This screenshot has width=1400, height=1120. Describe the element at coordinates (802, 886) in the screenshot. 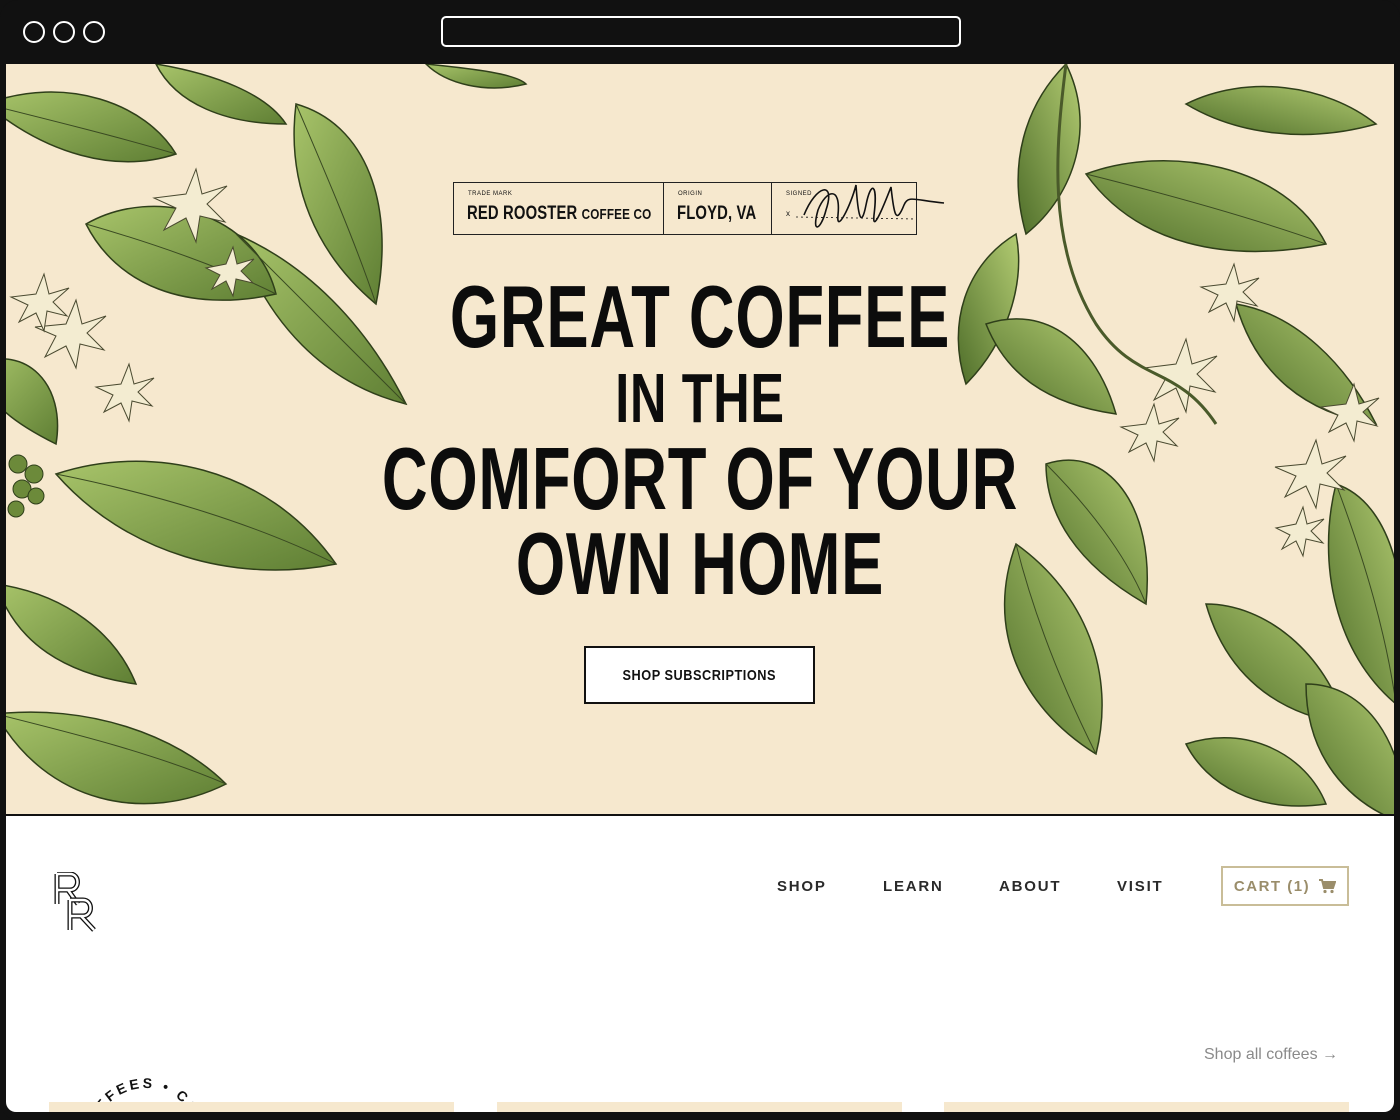

I see `nav-shop: SHOP` at that location.